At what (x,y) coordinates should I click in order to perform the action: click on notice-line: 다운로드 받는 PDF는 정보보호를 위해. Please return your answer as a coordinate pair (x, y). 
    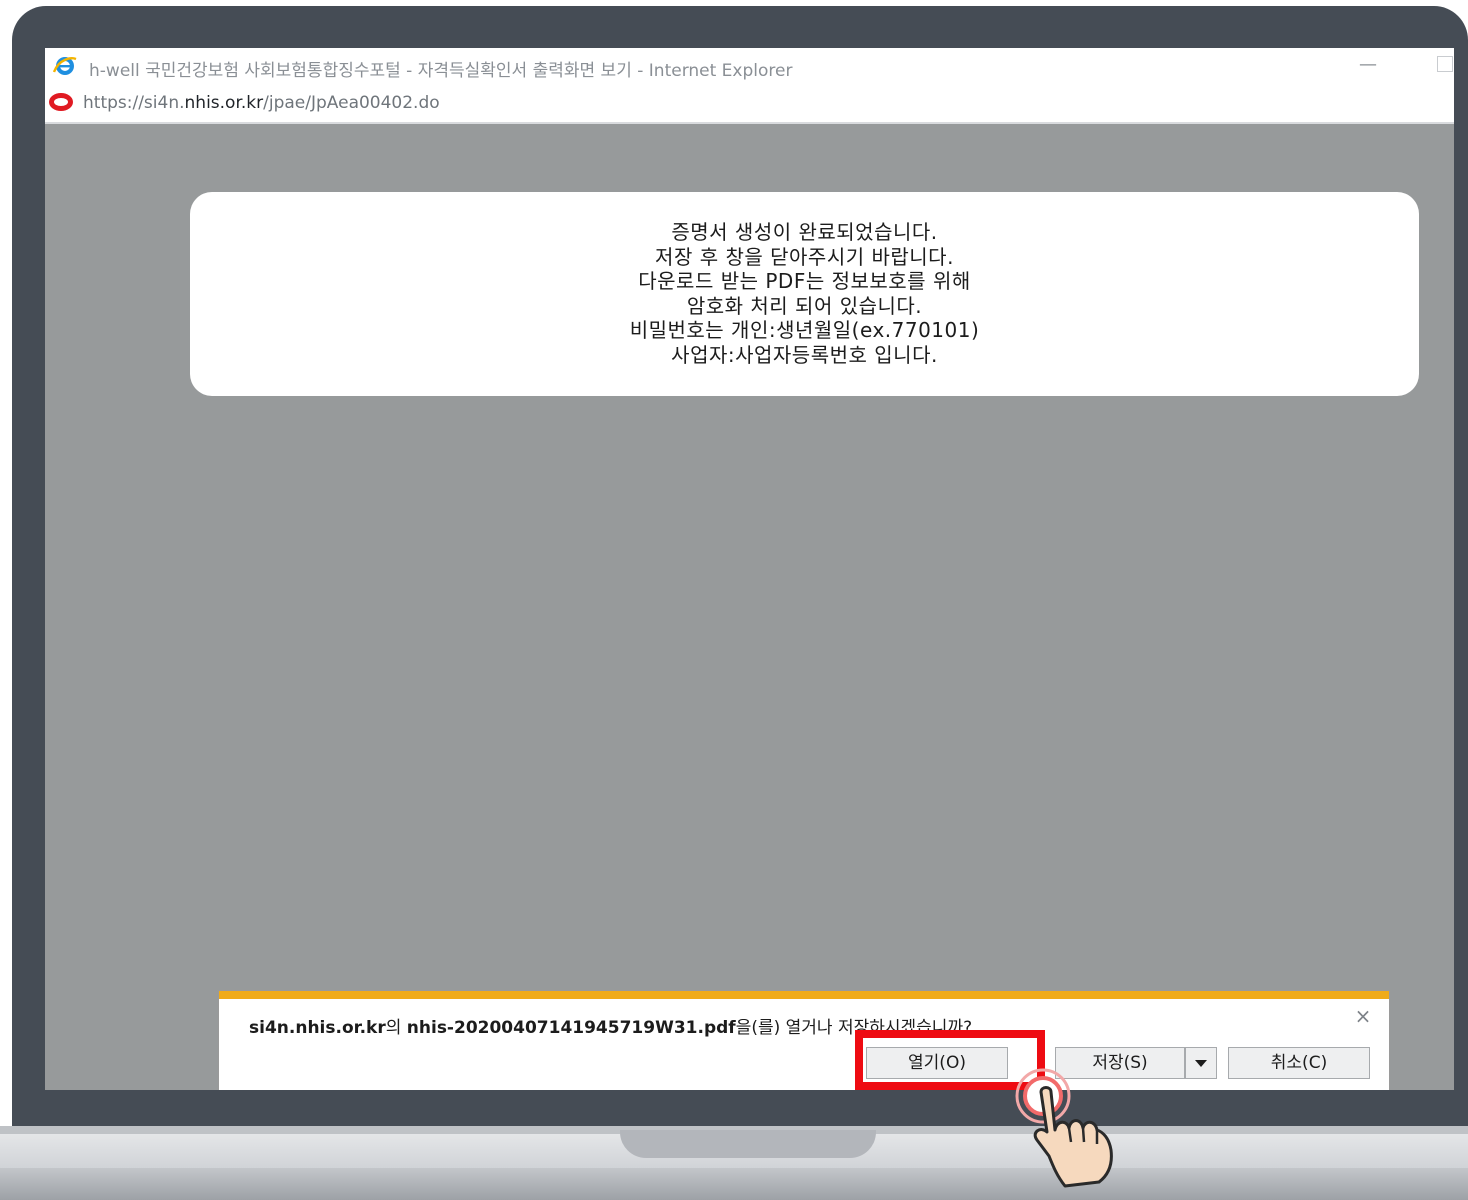
    Looking at the image, I should click on (804, 281).